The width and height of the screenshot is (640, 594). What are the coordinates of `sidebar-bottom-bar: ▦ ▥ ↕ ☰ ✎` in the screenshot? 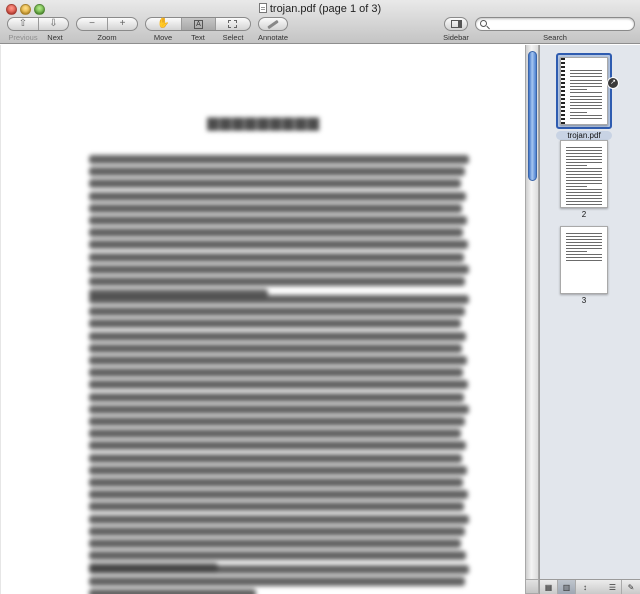 It's located at (589, 586).